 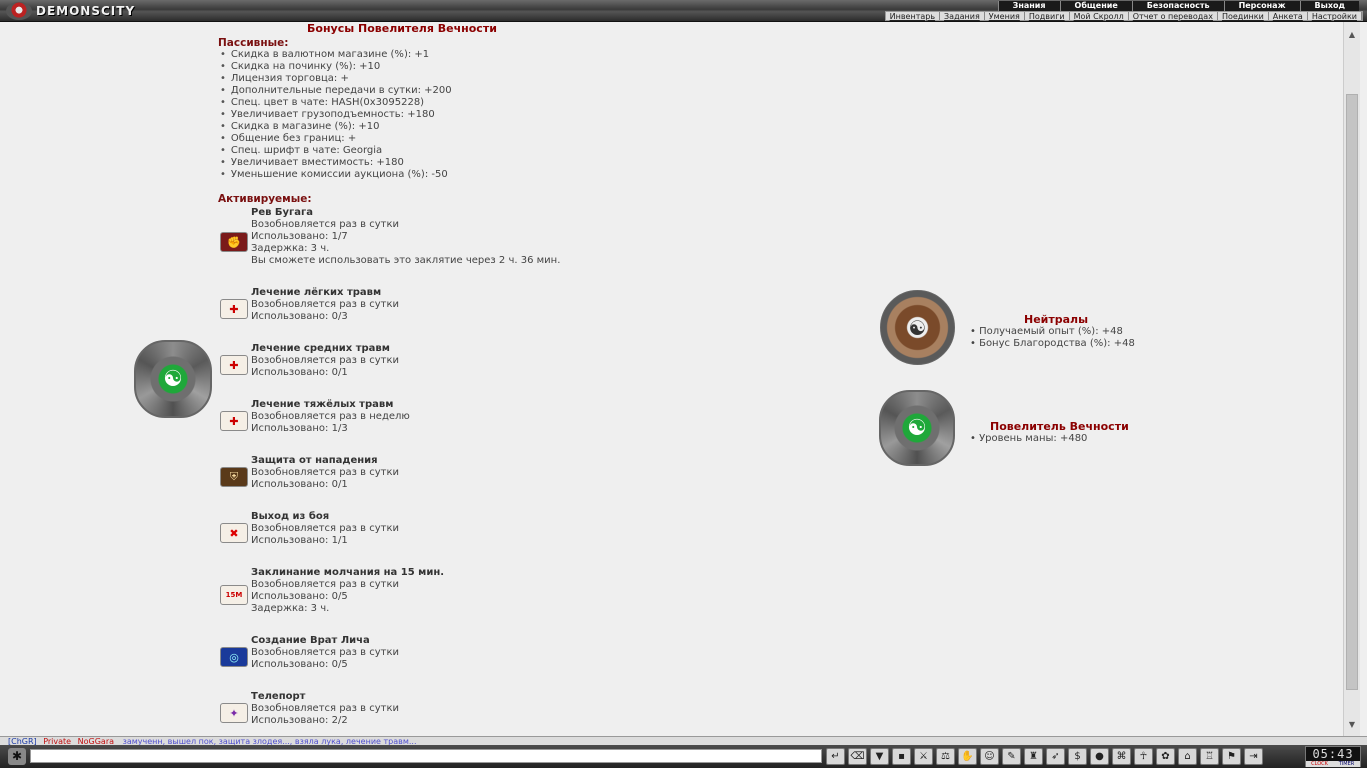 I want to click on runner-icon: ➶, so click(x=1055, y=756).